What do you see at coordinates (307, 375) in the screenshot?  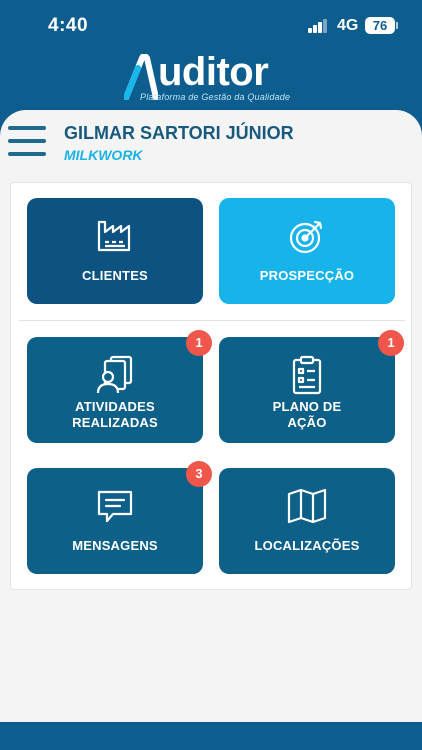 I see `clipboard-checklist-icon` at bounding box center [307, 375].